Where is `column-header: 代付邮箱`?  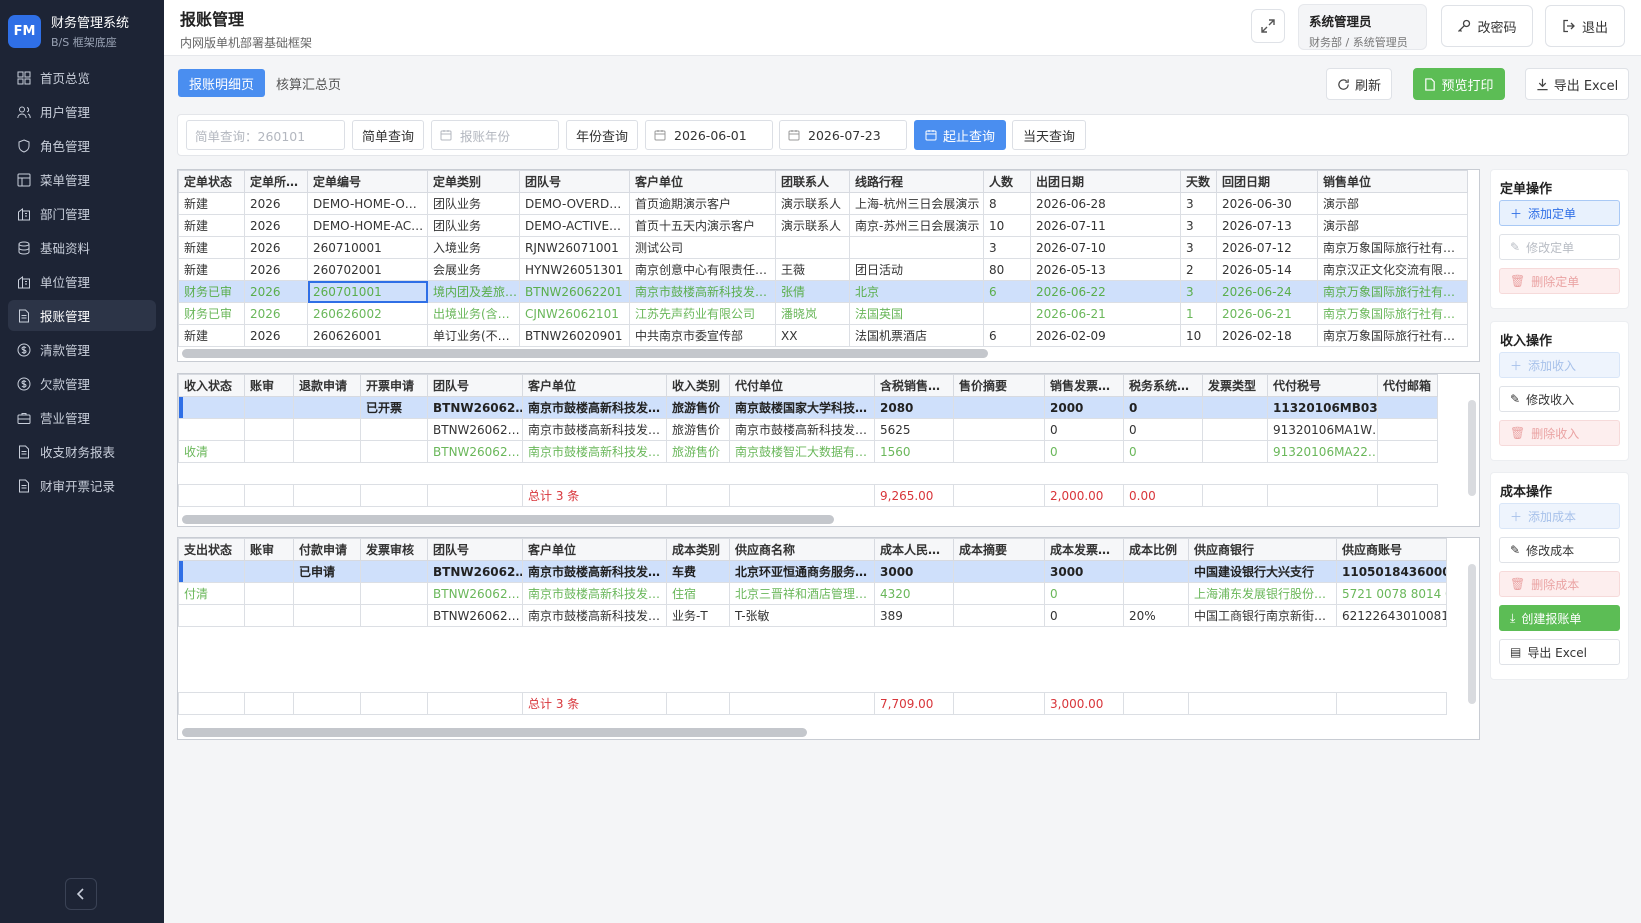
column-header: 代付邮箱 is located at coordinates (1407, 385).